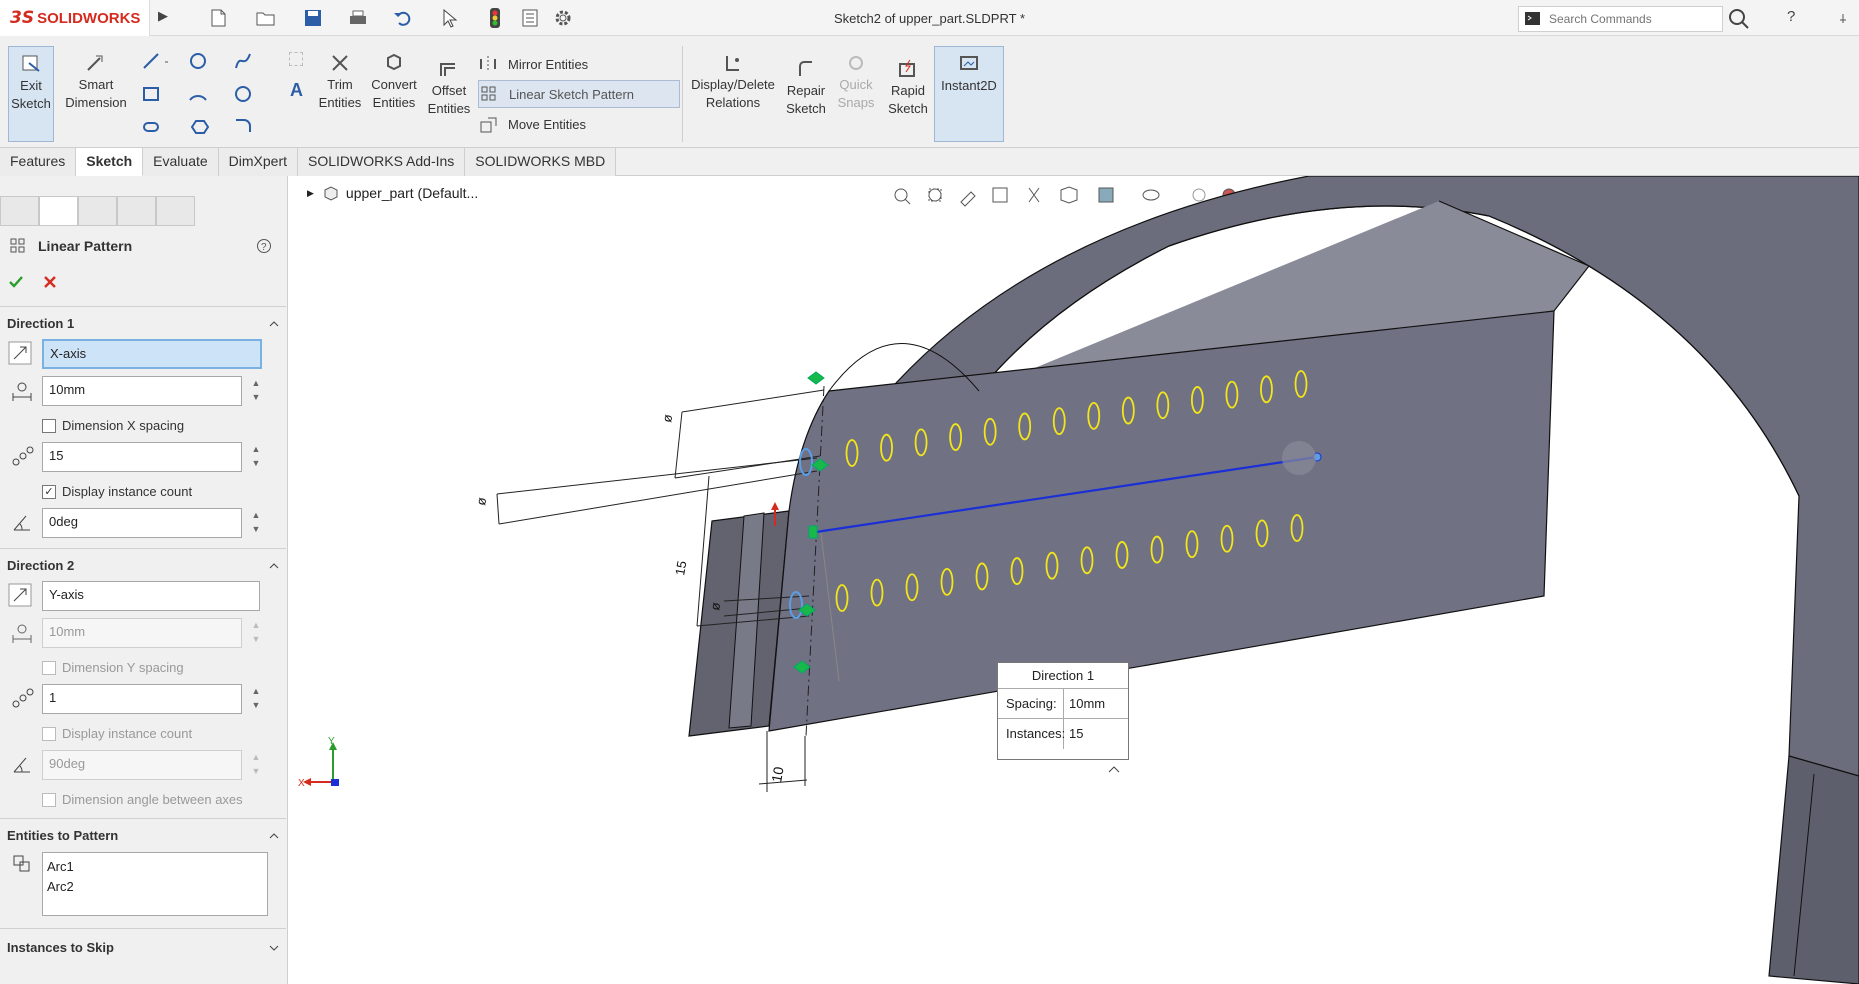 This screenshot has height=984, width=1859. Describe the element at coordinates (1063, 676) in the screenshot. I see `callout-title: Direction 1` at that location.